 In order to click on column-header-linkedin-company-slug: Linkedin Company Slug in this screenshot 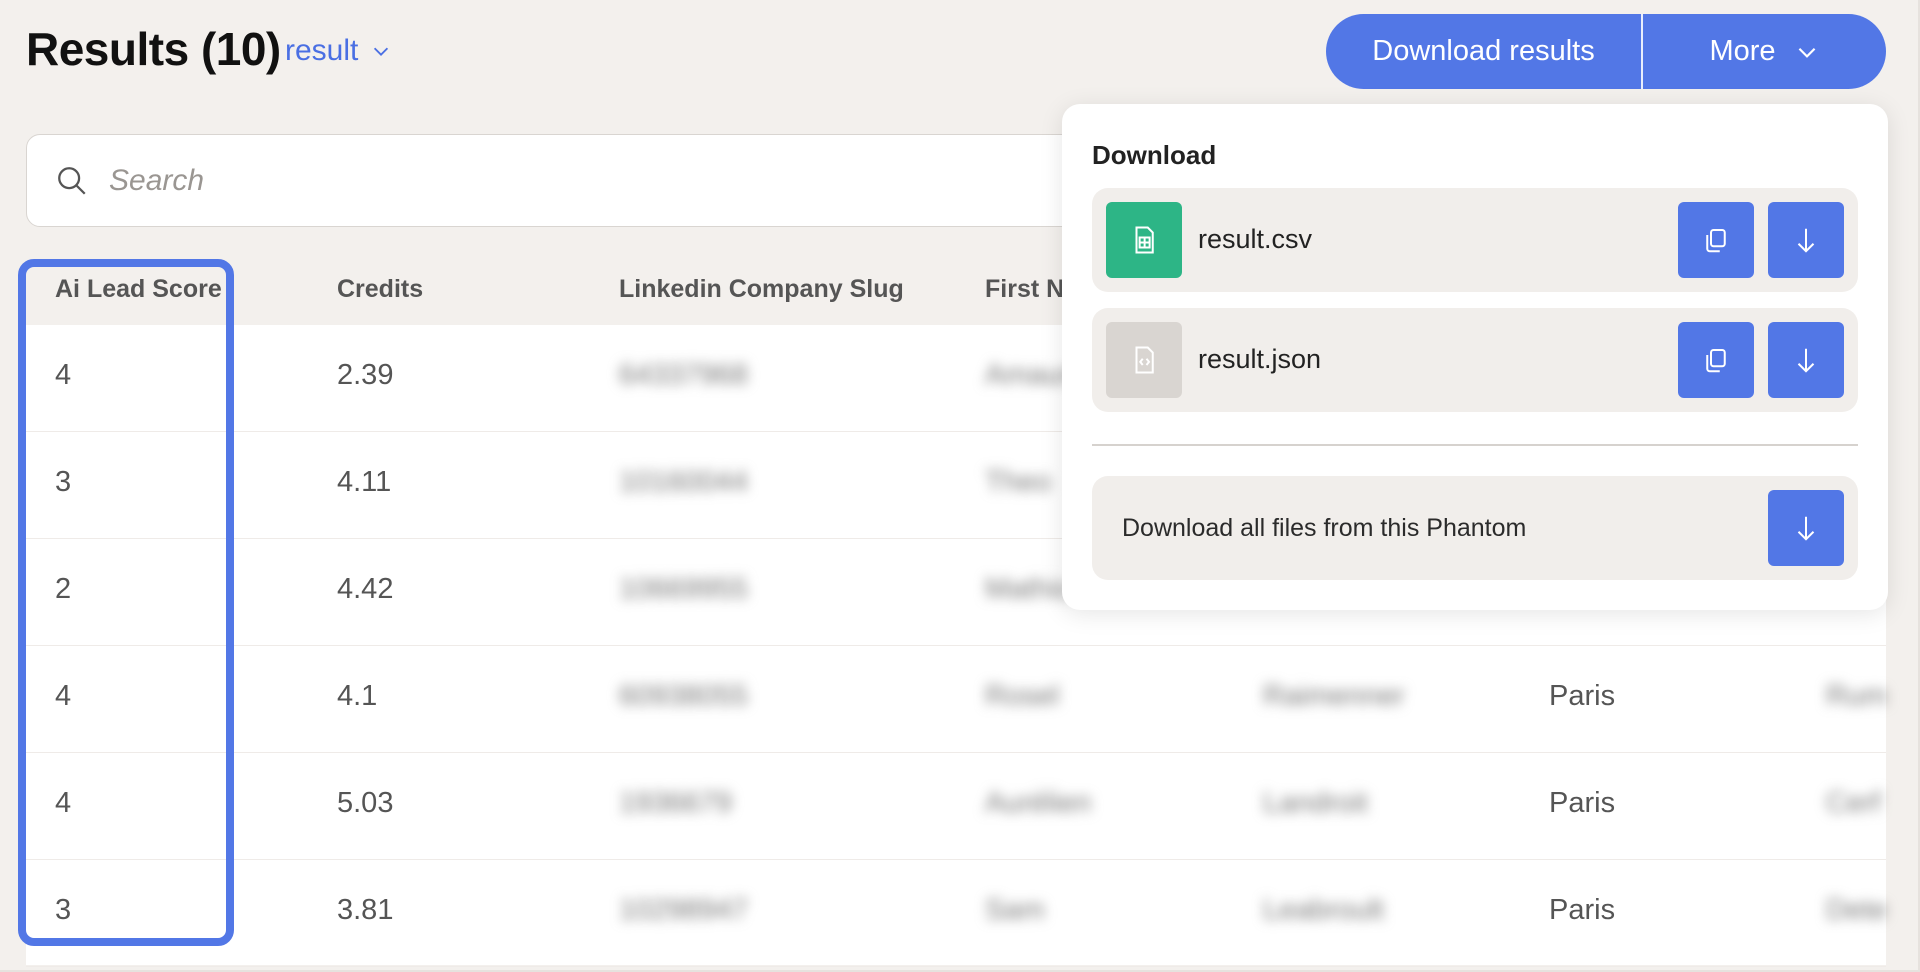, I will do `click(761, 289)`.